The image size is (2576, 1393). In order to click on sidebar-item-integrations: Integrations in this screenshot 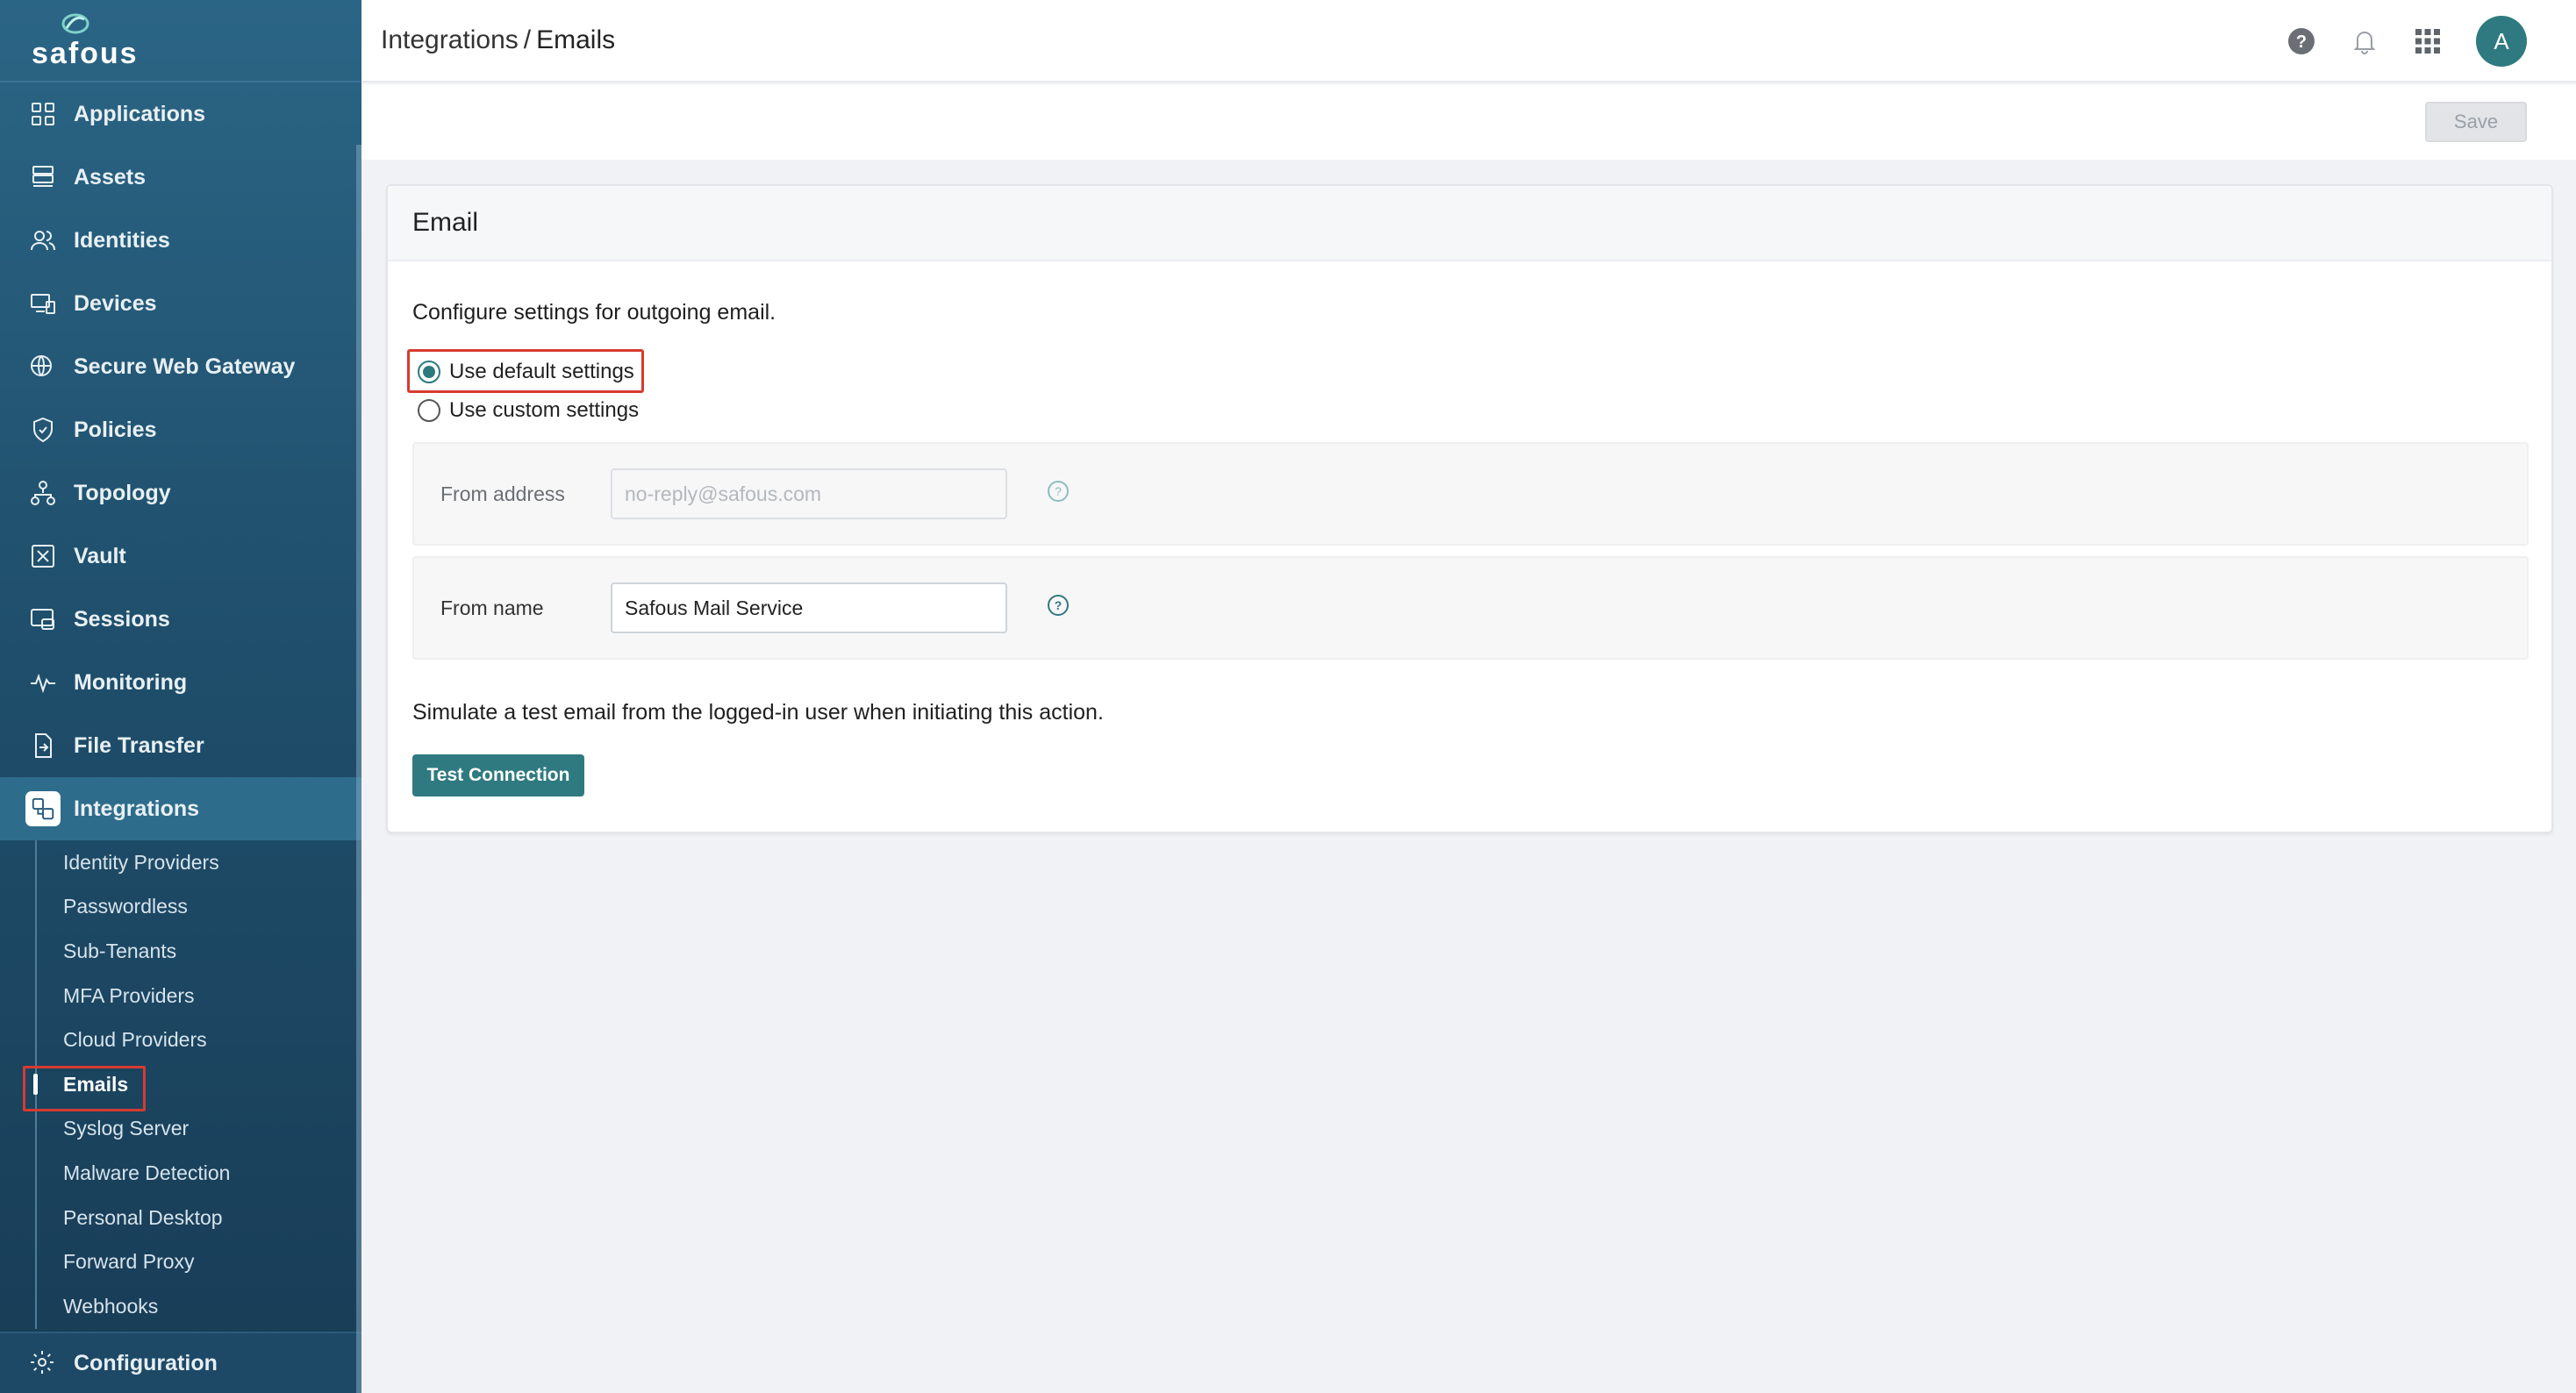, I will do `click(180, 808)`.